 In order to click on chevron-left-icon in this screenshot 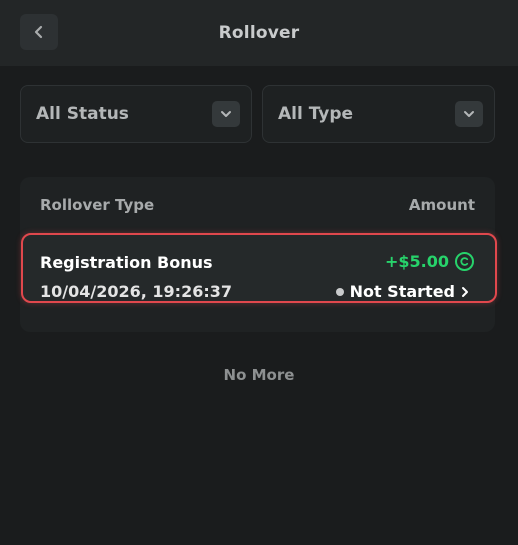, I will do `click(38, 32)`.